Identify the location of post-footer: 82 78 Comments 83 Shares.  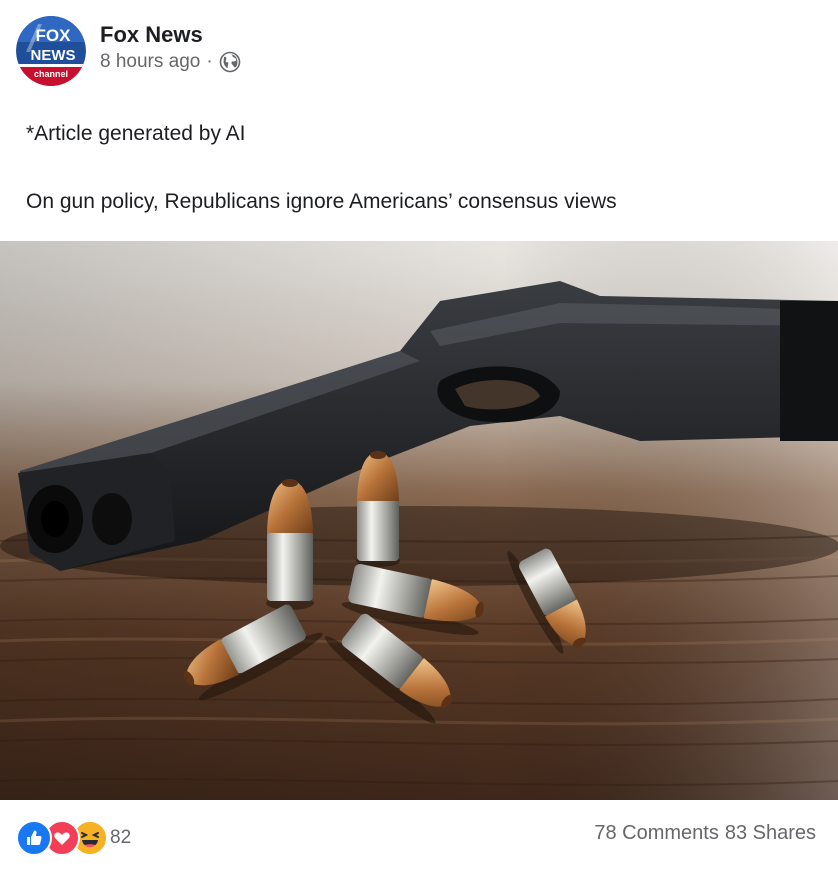
(419, 840).